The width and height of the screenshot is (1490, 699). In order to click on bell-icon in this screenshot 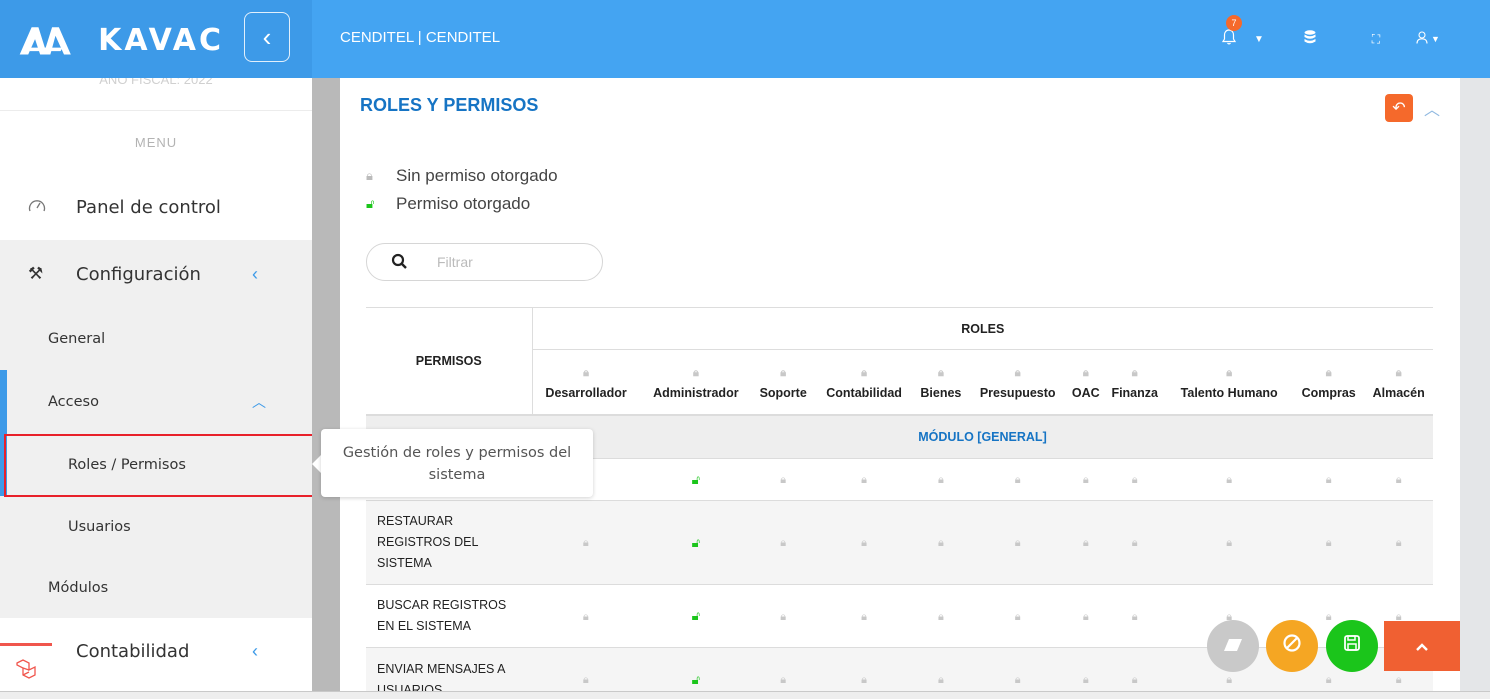, I will do `click(1229, 39)`.